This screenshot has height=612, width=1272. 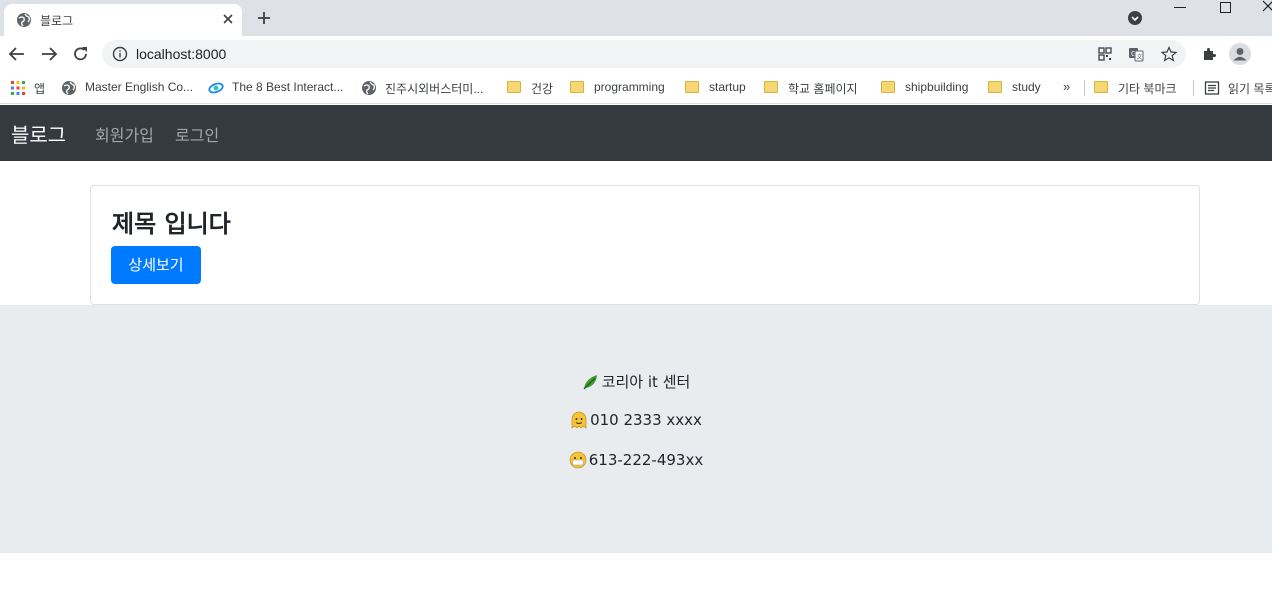 What do you see at coordinates (1026, 87) in the screenshot?
I see `bookmark-label: study` at bounding box center [1026, 87].